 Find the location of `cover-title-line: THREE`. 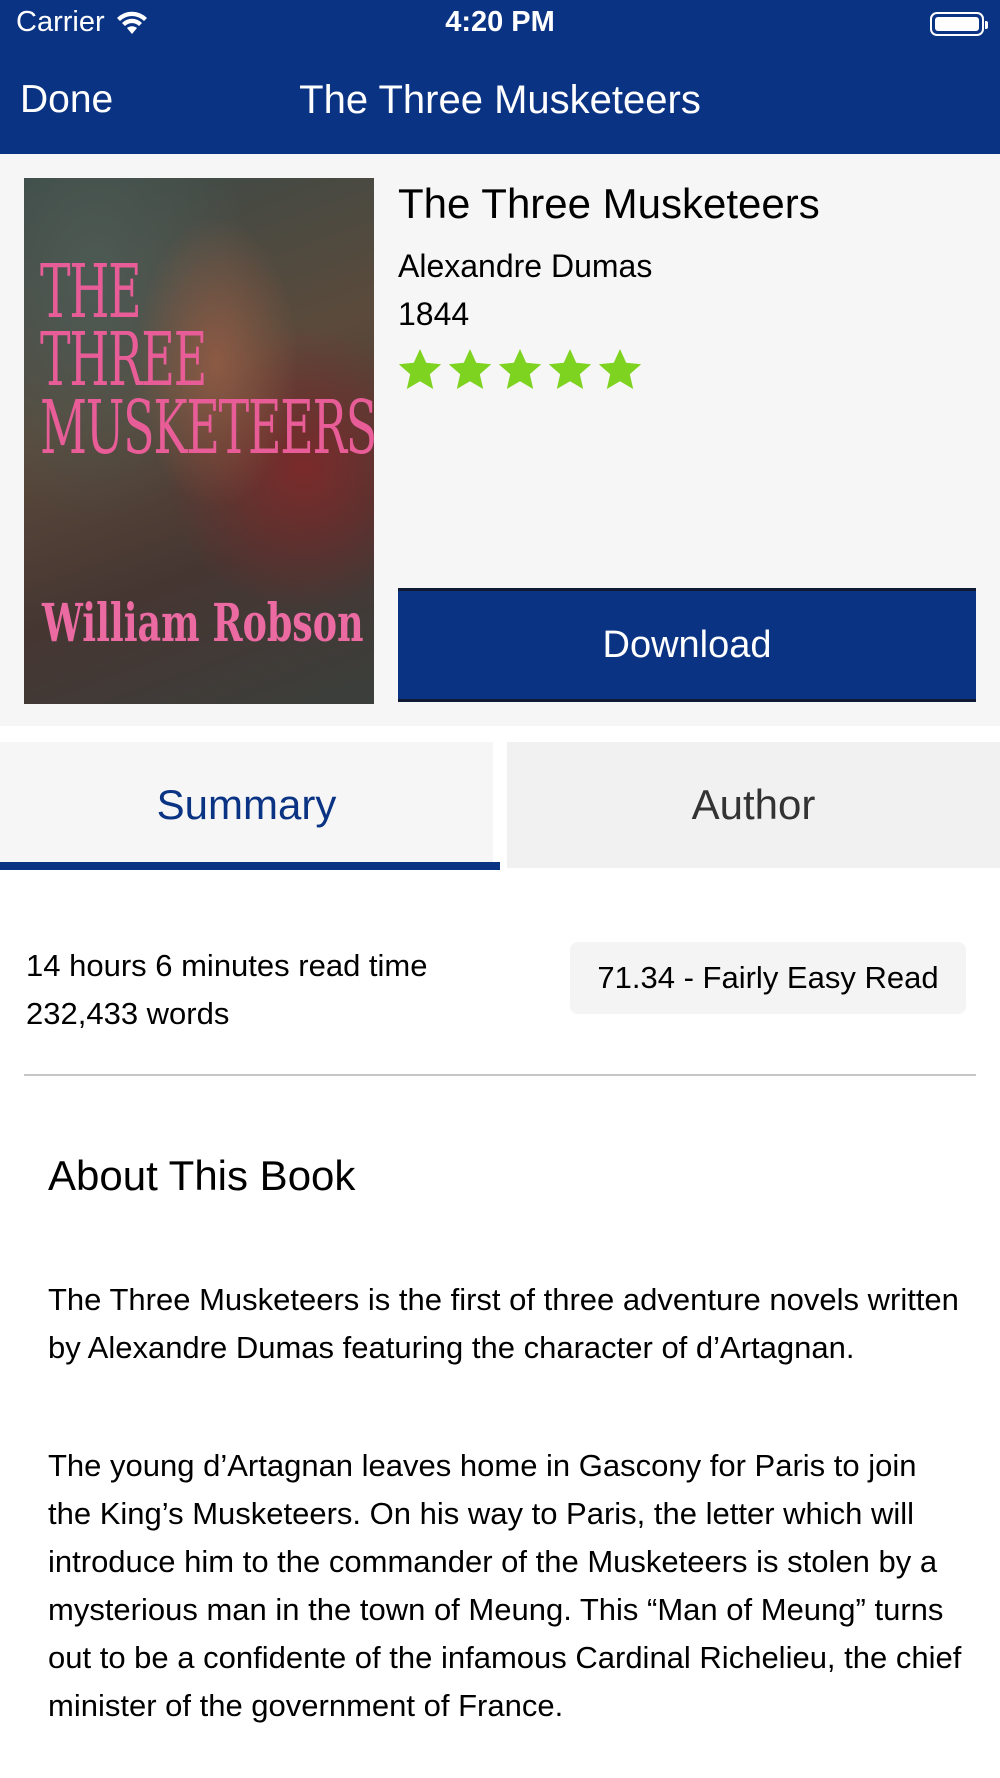

cover-title-line: THREE is located at coordinates (123, 360).